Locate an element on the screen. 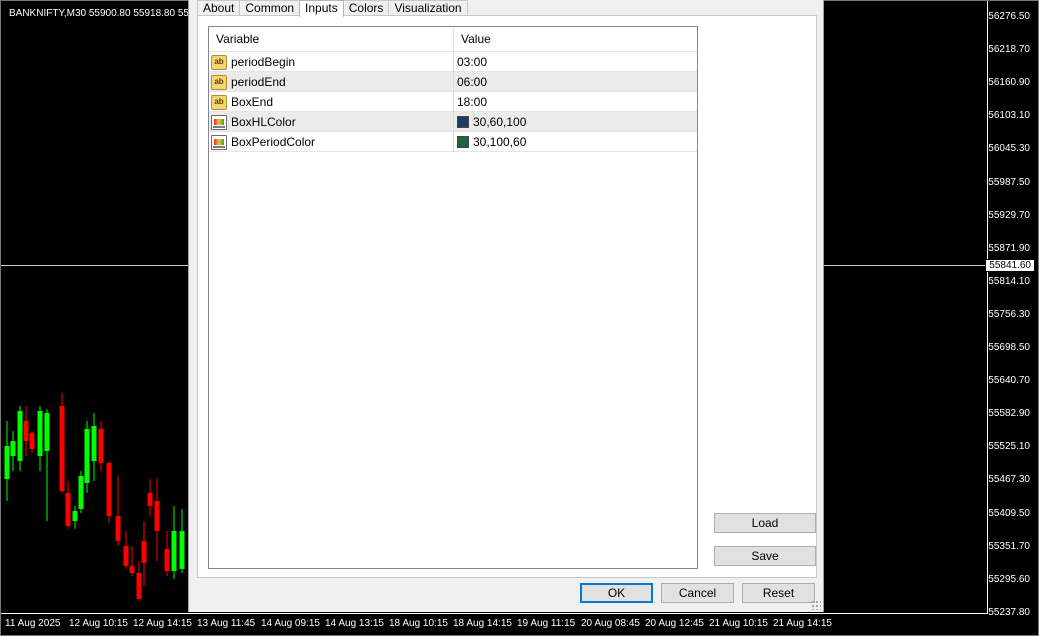 This screenshot has width=1039, height=636. time-tick-label: 20 Aug 12:45 is located at coordinates (674, 623).